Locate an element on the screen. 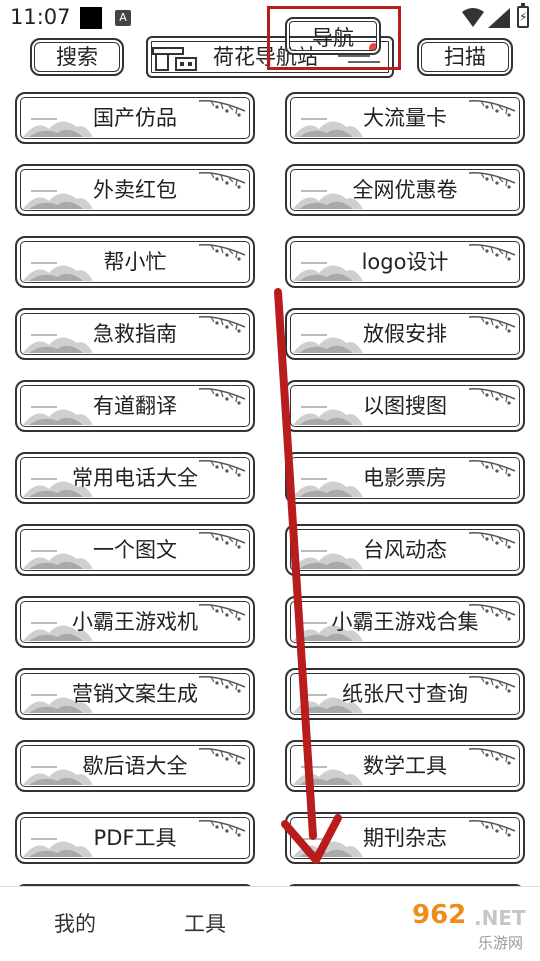  grid-item-label: 一个图文 is located at coordinates (135, 550).